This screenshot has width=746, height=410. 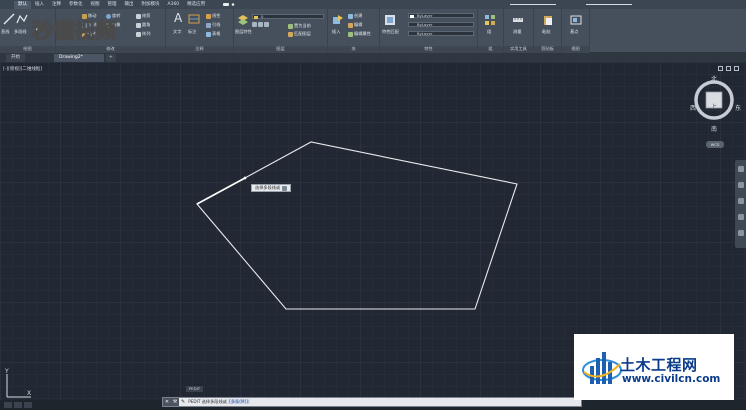 What do you see at coordinates (290, 26) in the screenshot?
I see `make-current-icon` at bounding box center [290, 26].